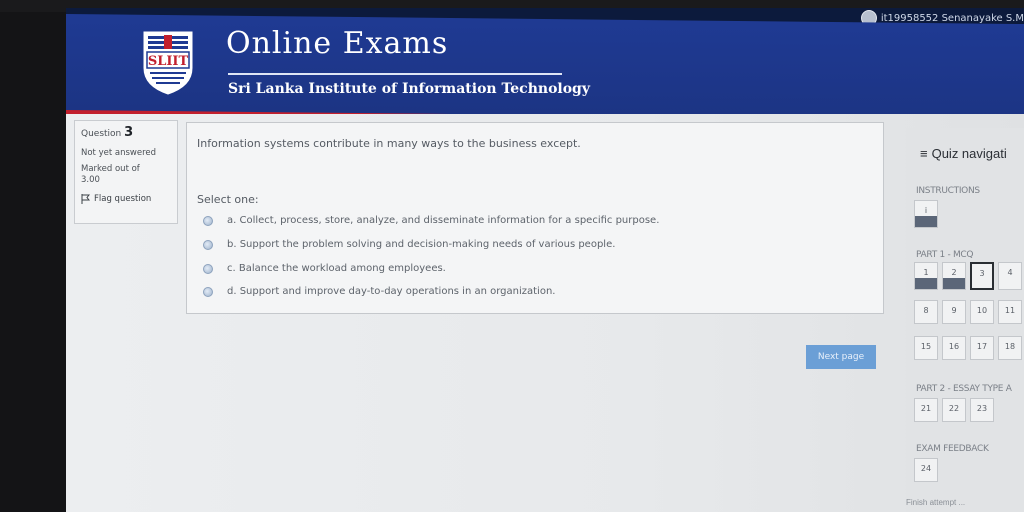  I want to click on next-page-button: Next page, so click(841, 357).